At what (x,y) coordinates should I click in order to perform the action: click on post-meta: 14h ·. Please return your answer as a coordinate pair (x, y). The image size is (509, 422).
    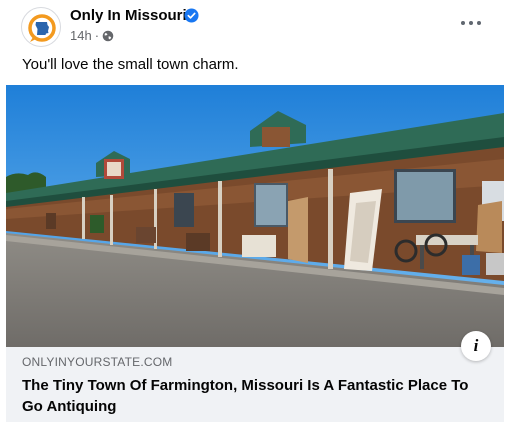
    Looking at the image, I should click on (92, 35).